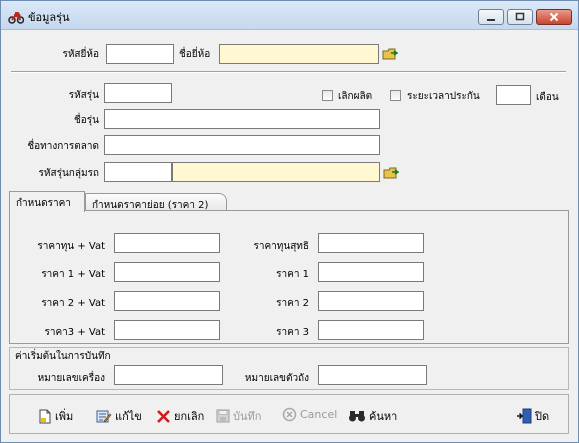  Describe the element at coordinates (138, 172) in the screenshot. I see `vehicle-group-code-input` at that location.